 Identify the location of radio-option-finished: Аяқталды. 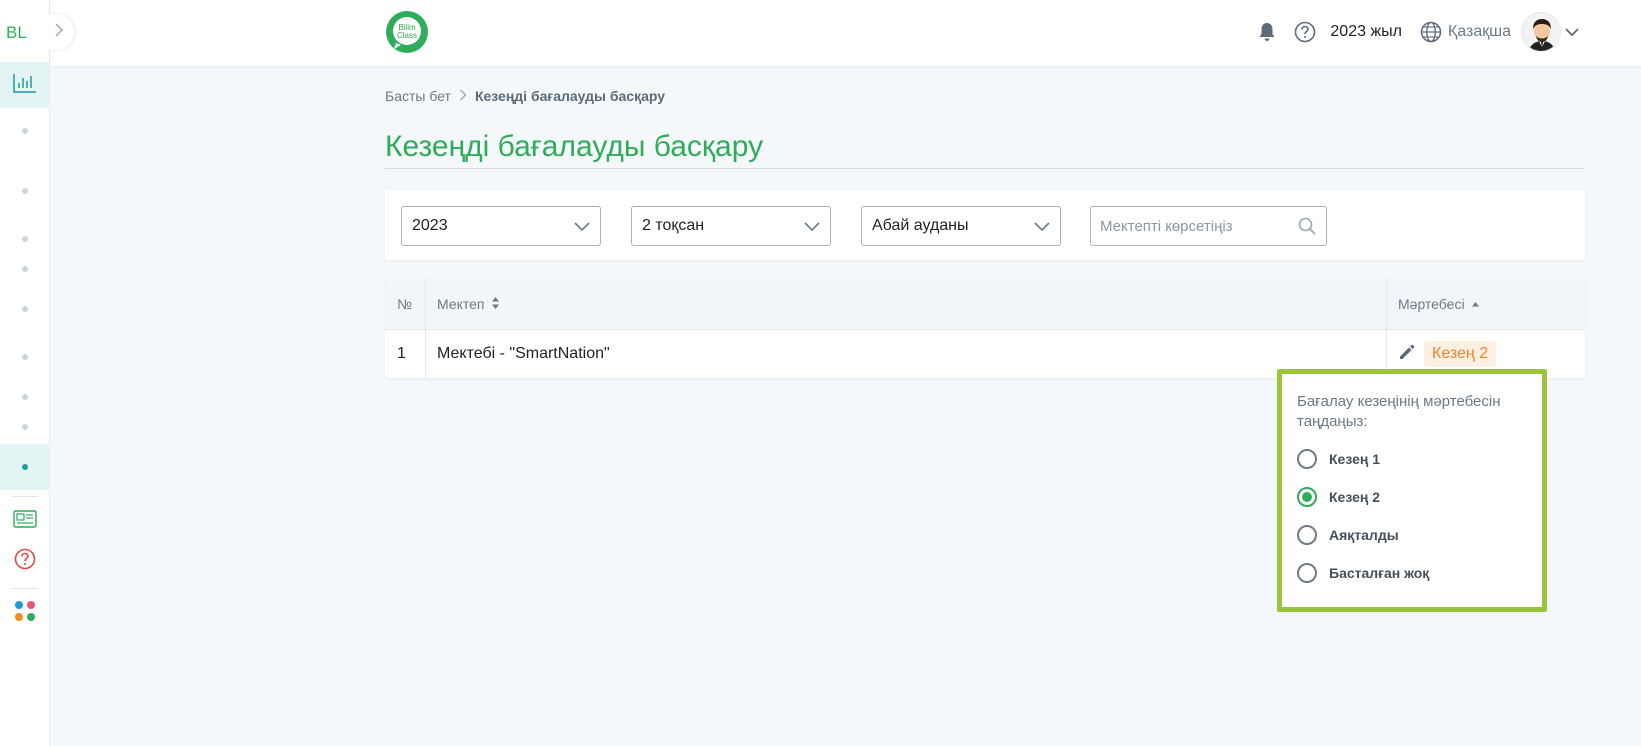
(1348, 535).